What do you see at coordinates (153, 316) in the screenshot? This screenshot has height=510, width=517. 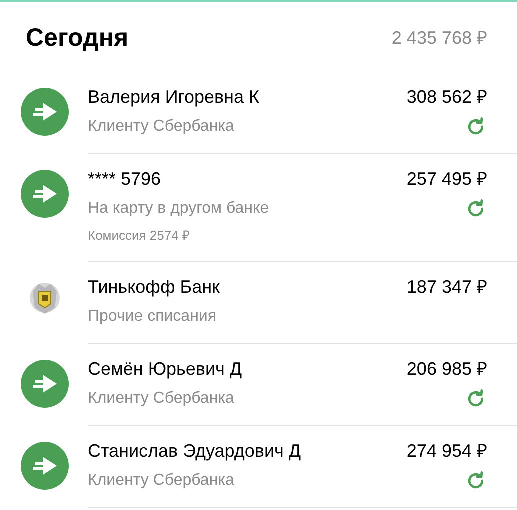 I see `operation-category: Прочие списания` at bounding box center [153, 316].